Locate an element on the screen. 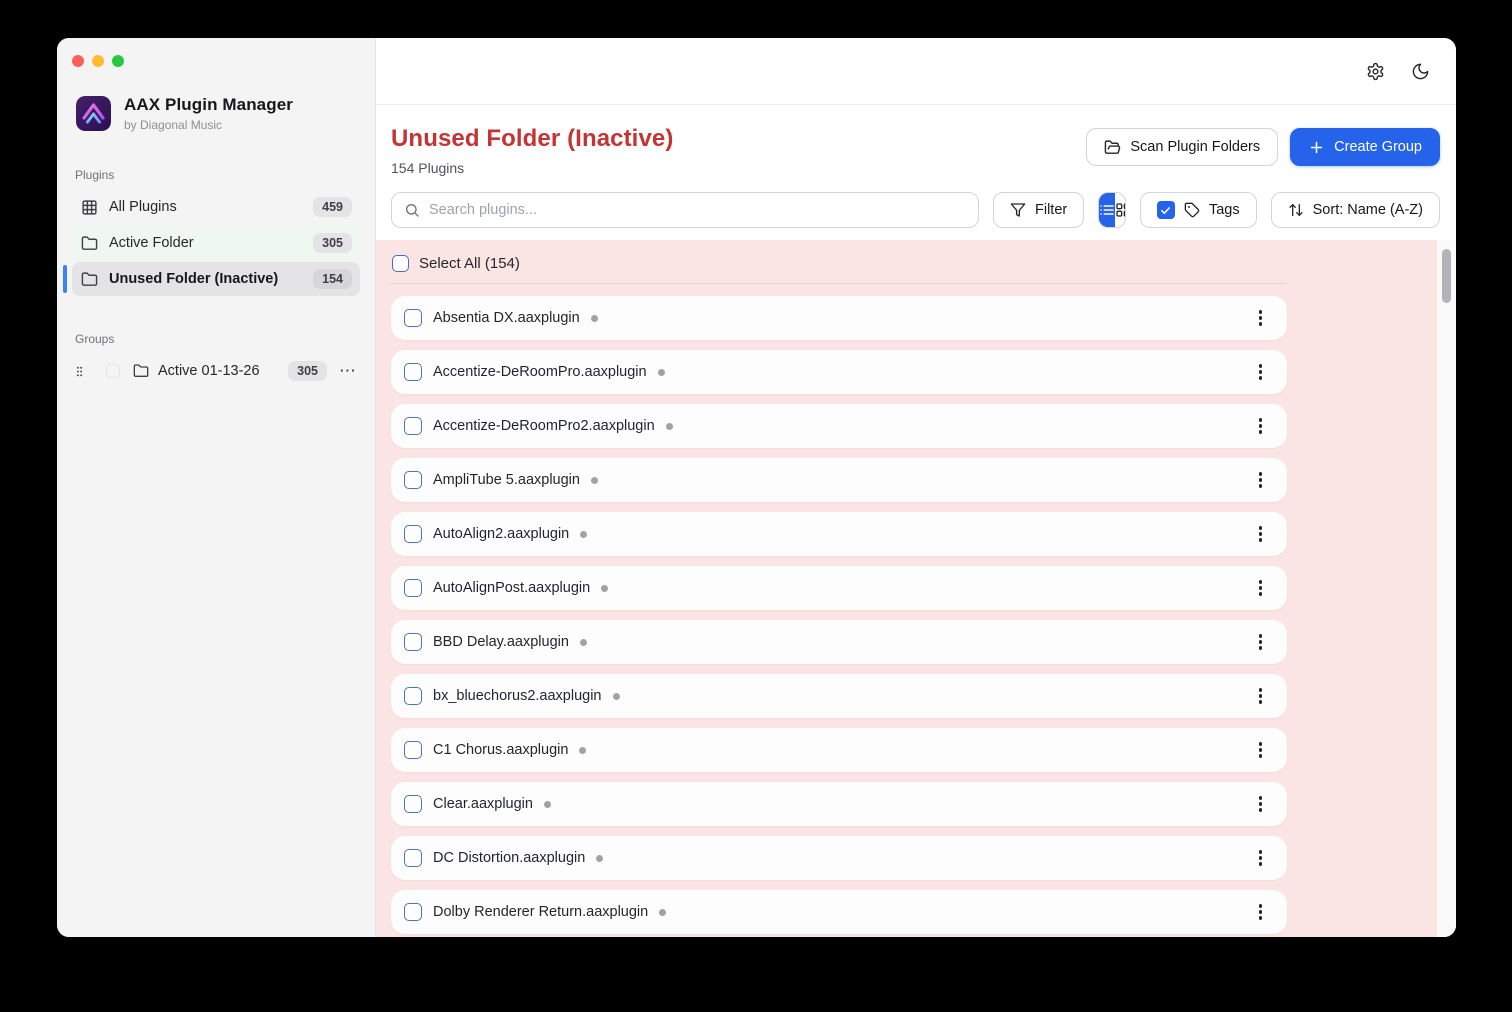 The image size is (1512, 1012). list-view-button is located at coordinates (1107, 210).